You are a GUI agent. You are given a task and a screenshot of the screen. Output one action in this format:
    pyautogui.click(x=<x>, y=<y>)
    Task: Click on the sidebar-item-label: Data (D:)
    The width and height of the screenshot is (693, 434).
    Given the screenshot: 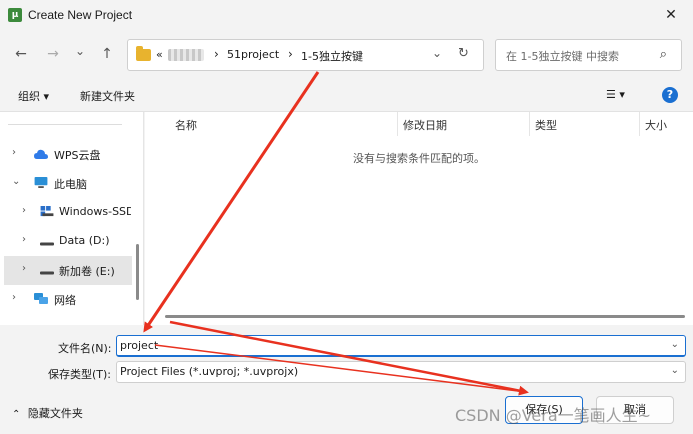 What is the action you would take?
    pyautogui.click(x=84, y=240)
    